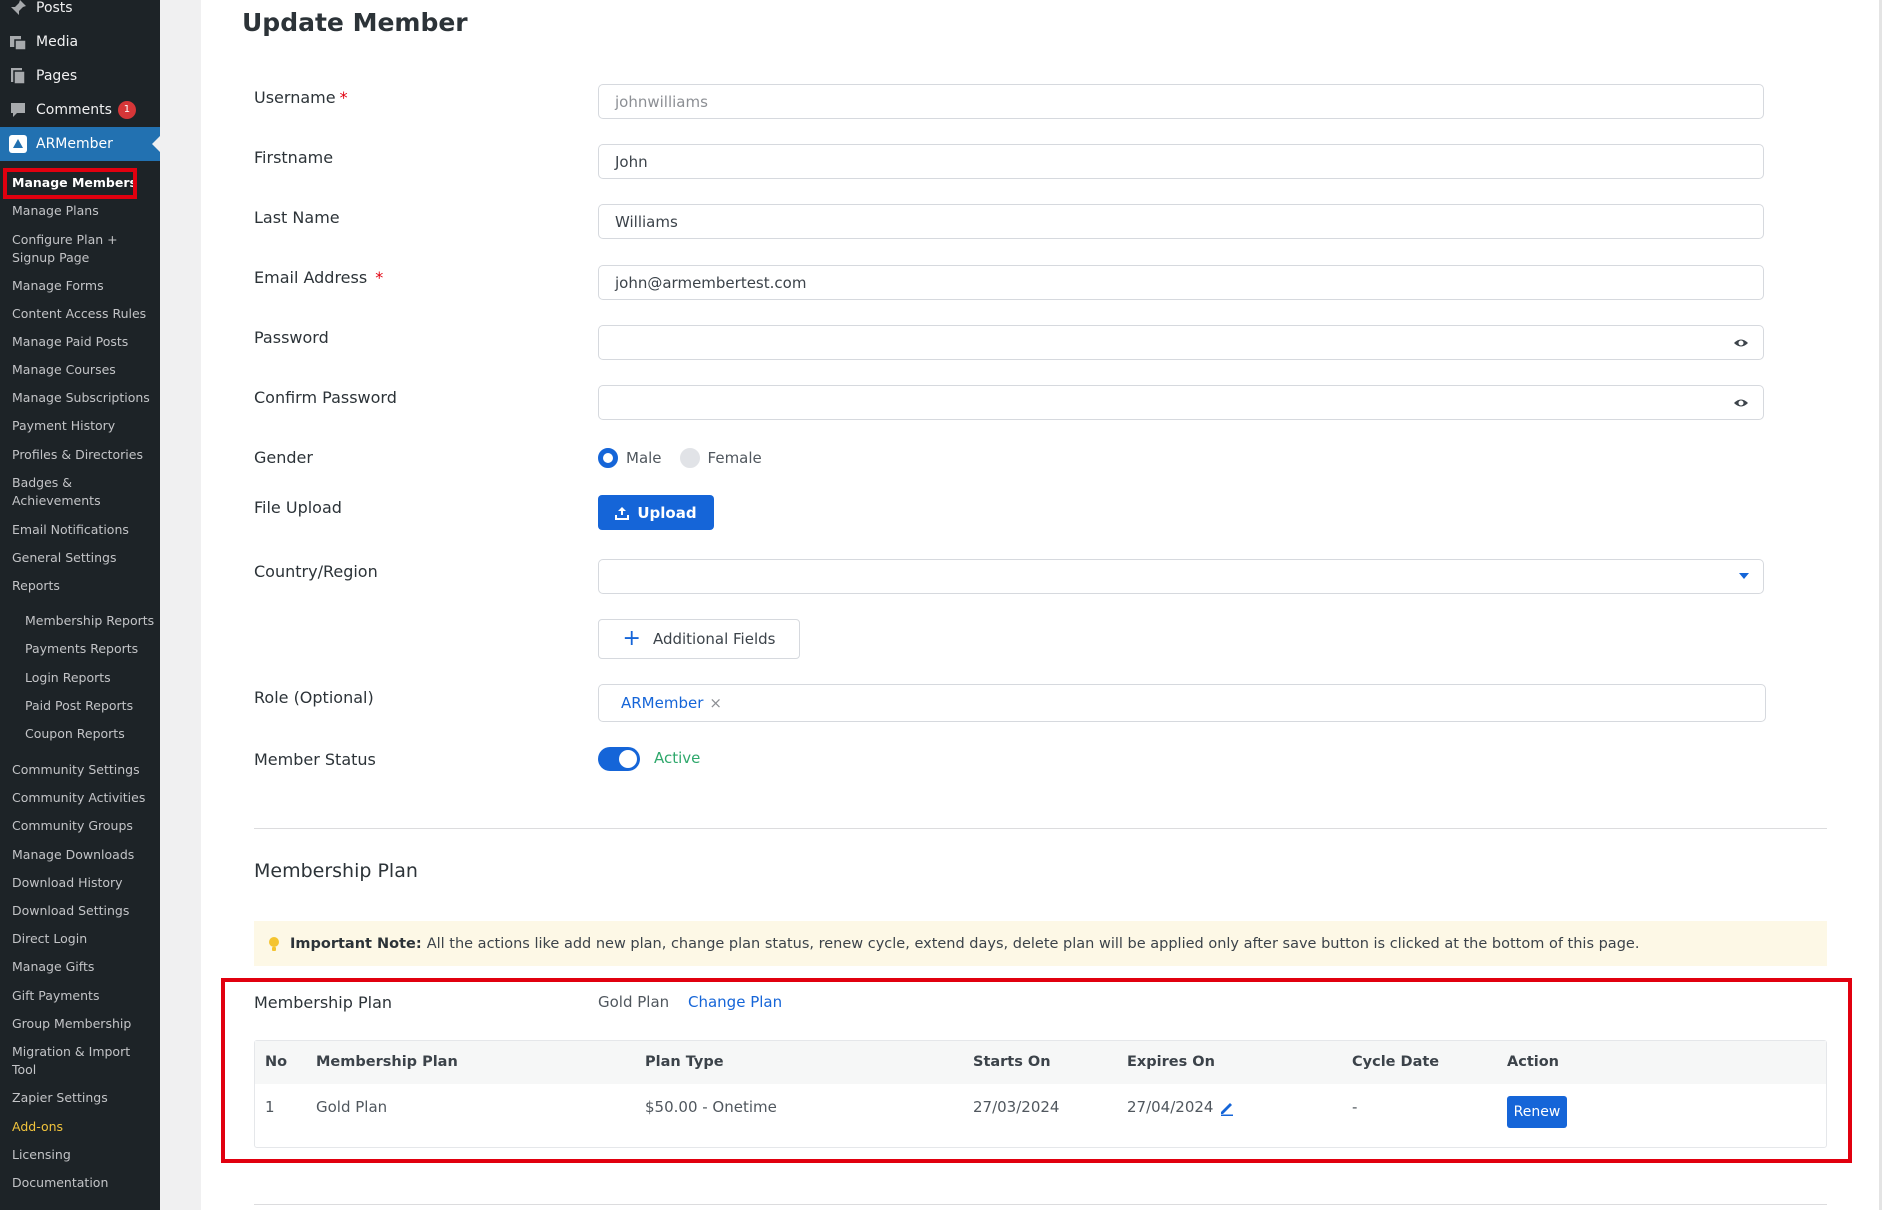 This screenshot has width=1882, height=1210. What do you see at coordinates (325, 397) in the screenshot?
I see `confirm-password-label: Confirm Password` at bounding box center [325, 397].